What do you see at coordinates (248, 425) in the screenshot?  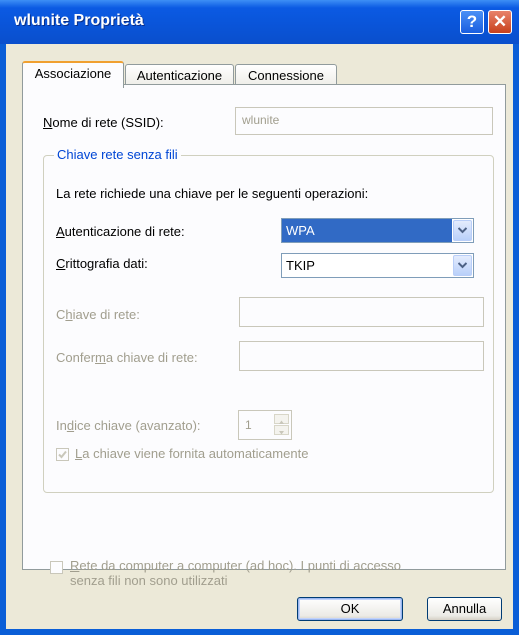 I see `key-index-value: 1` at bounding box center [248, 425].